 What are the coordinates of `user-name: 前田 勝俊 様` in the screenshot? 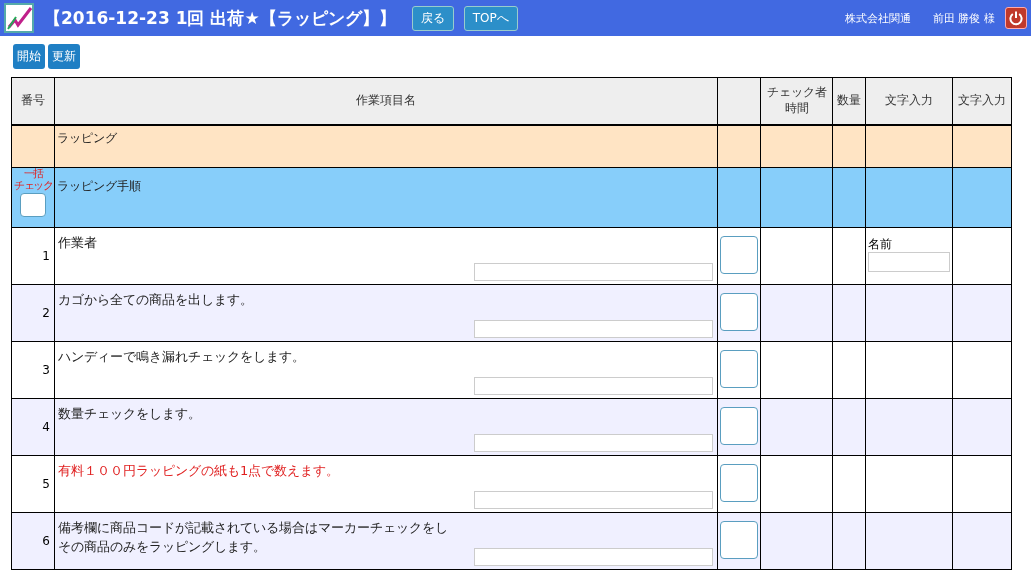 It's located at (964, 18).